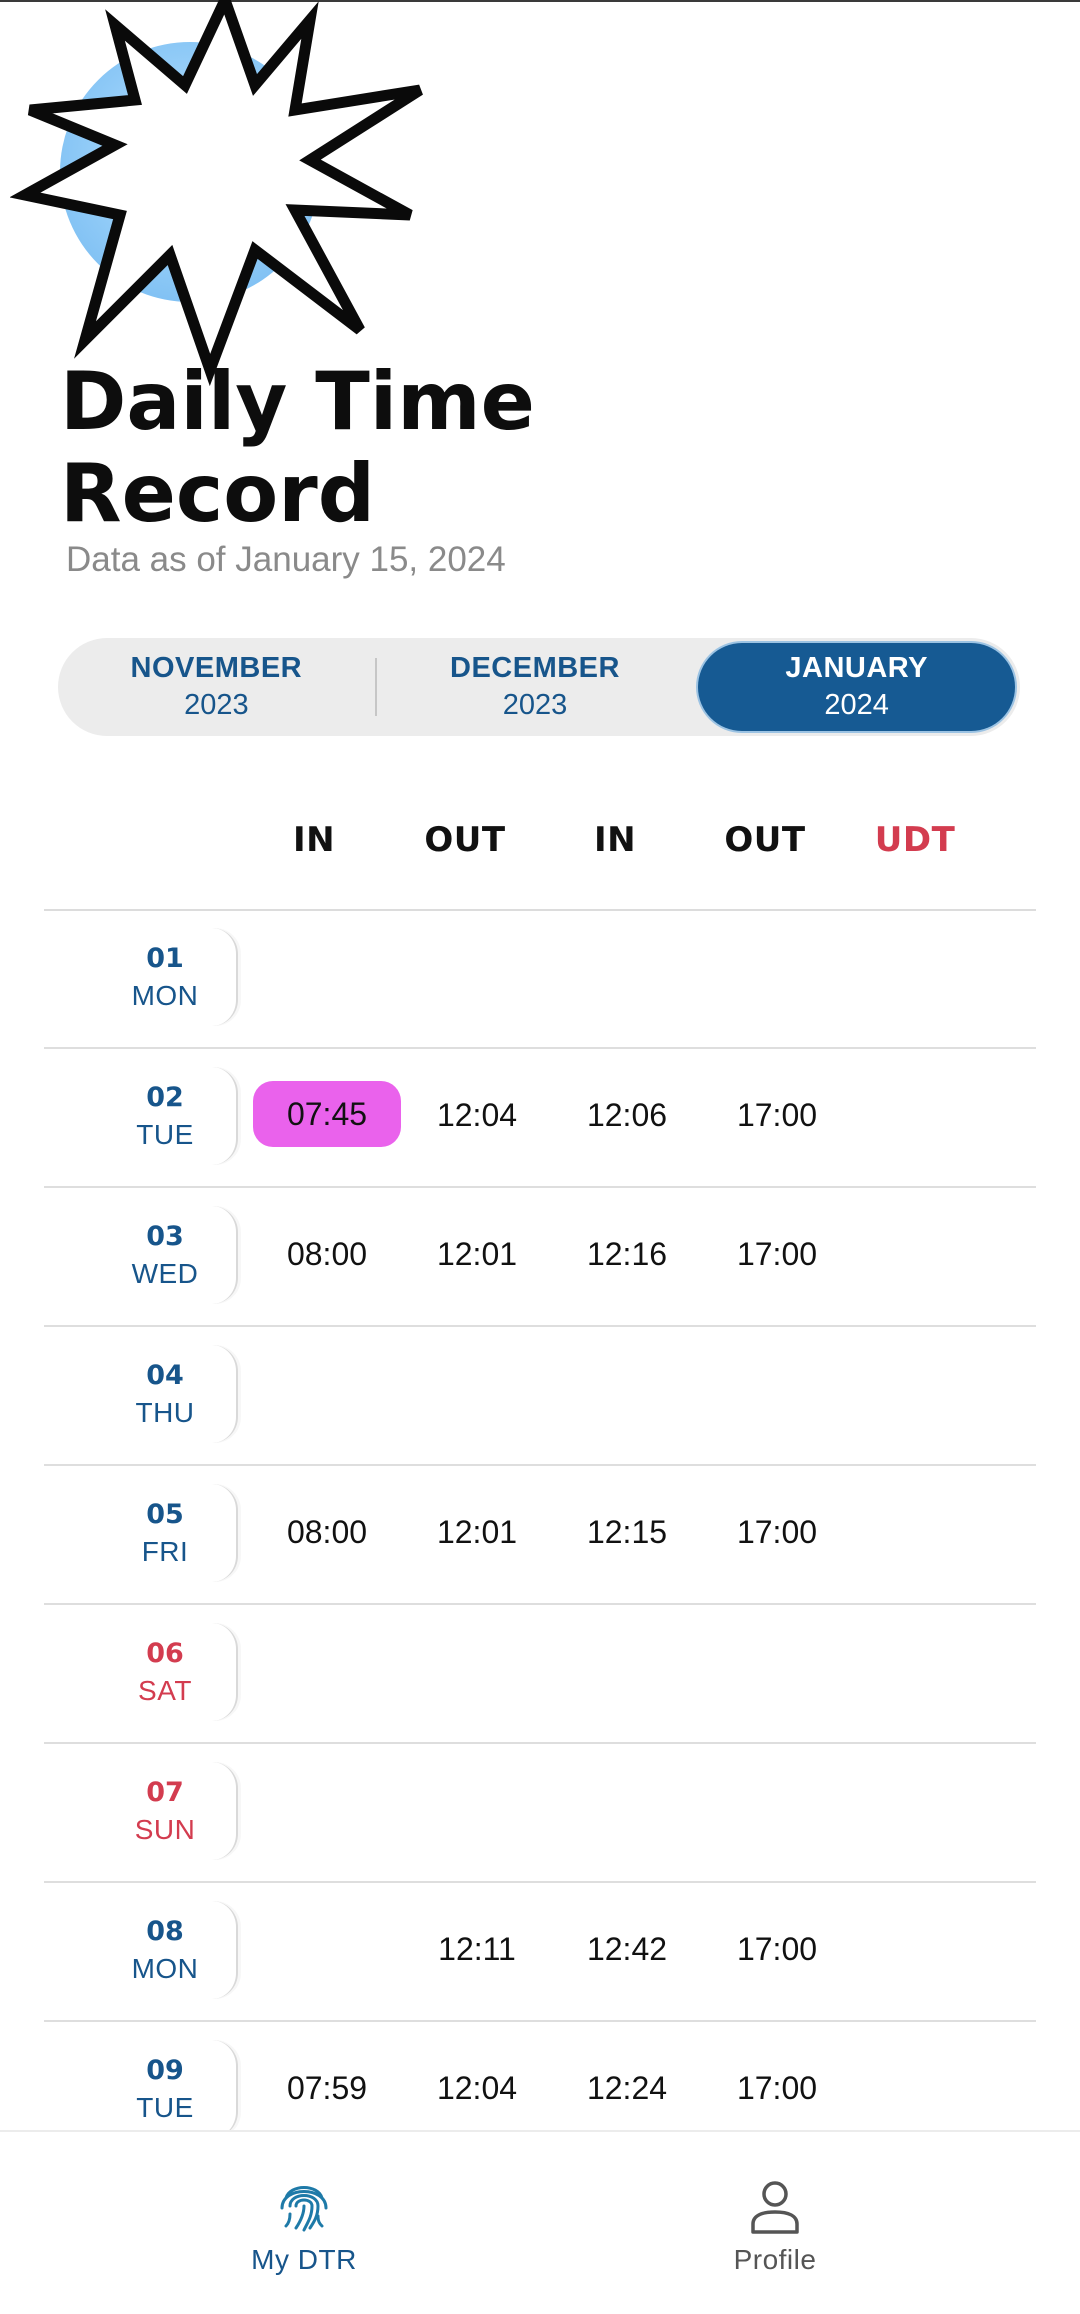 This screenshot has width=1080, height=2314. What do you see at coordinates (166, 2089) in the screenshot?
I see `day-badge: 09 TUE` at bounding box center [166, 2089].